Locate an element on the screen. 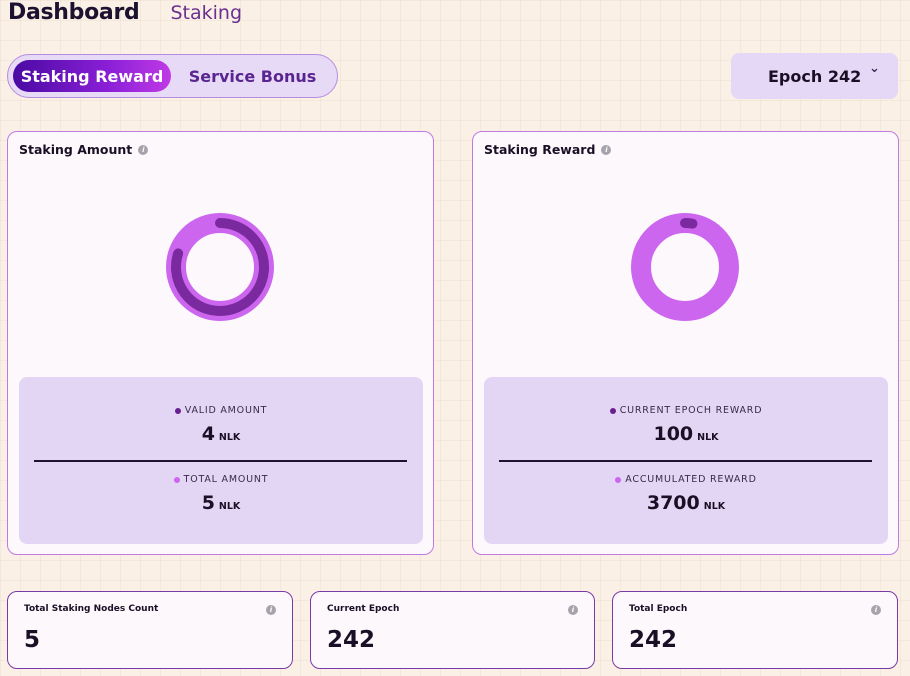 This screenshot has width=910, height=676. page-header: Dashboard Staking is located at coordinates (125, 16).